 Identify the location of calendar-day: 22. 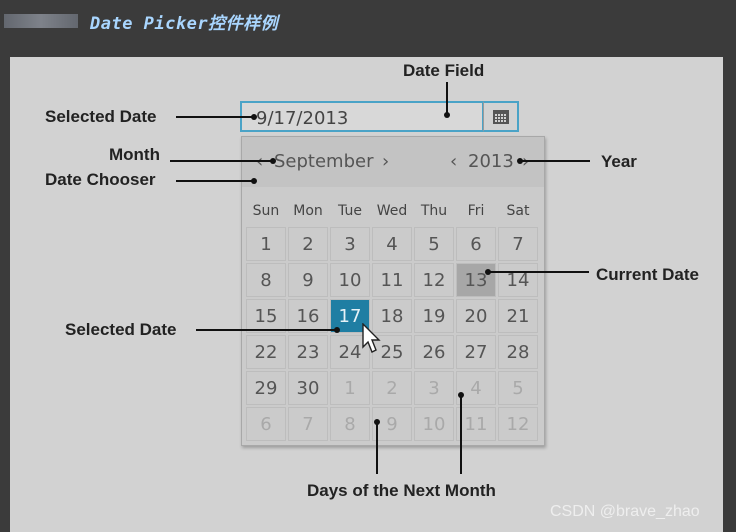
(266, 352).